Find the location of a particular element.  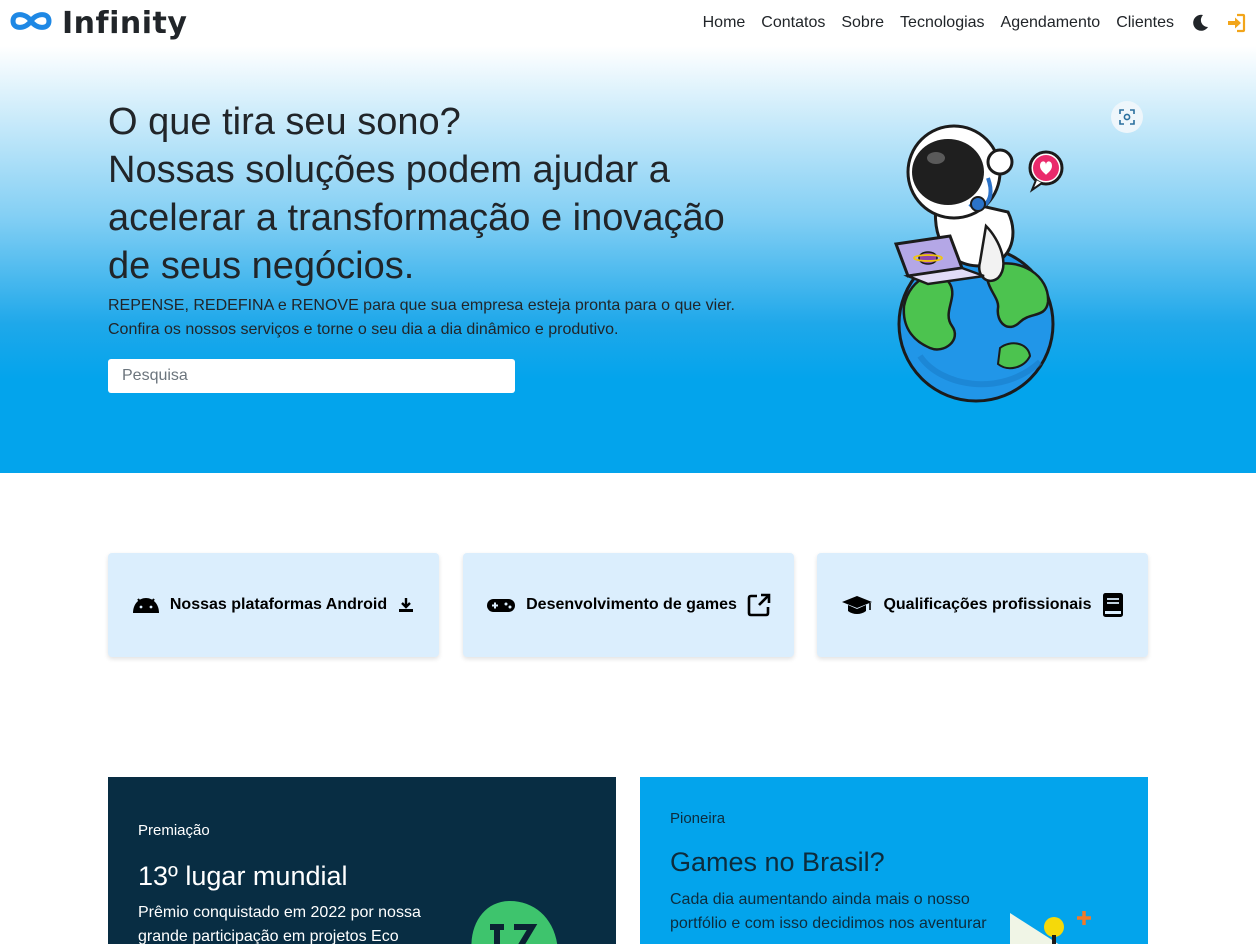

panel-title: 13º lugar mundial is located at coordinates (243, 876).